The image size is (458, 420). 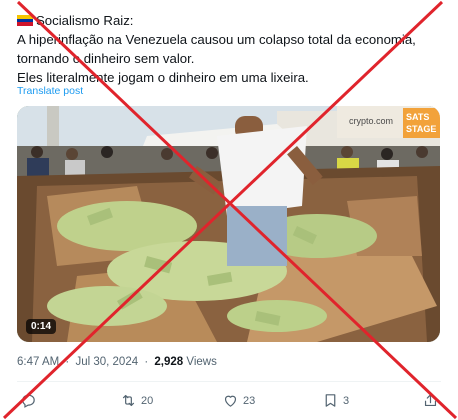 I want to click on stage-sign: STAGE, so click(x=421, y=129).